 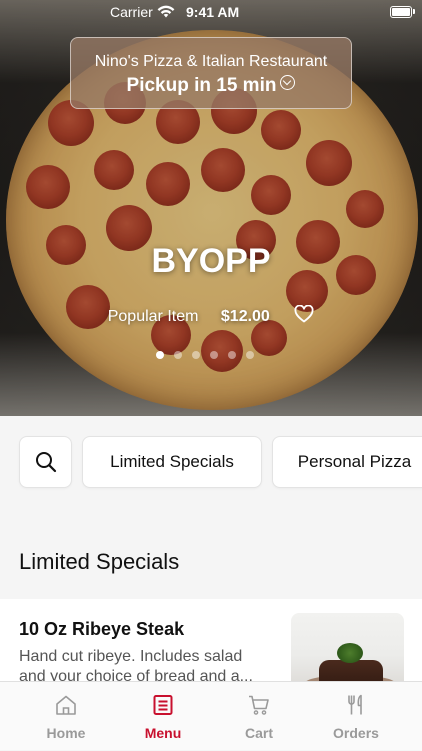 I want to click on featured-item-meta: Popular Item $12.00, so click(x=211, y=316).